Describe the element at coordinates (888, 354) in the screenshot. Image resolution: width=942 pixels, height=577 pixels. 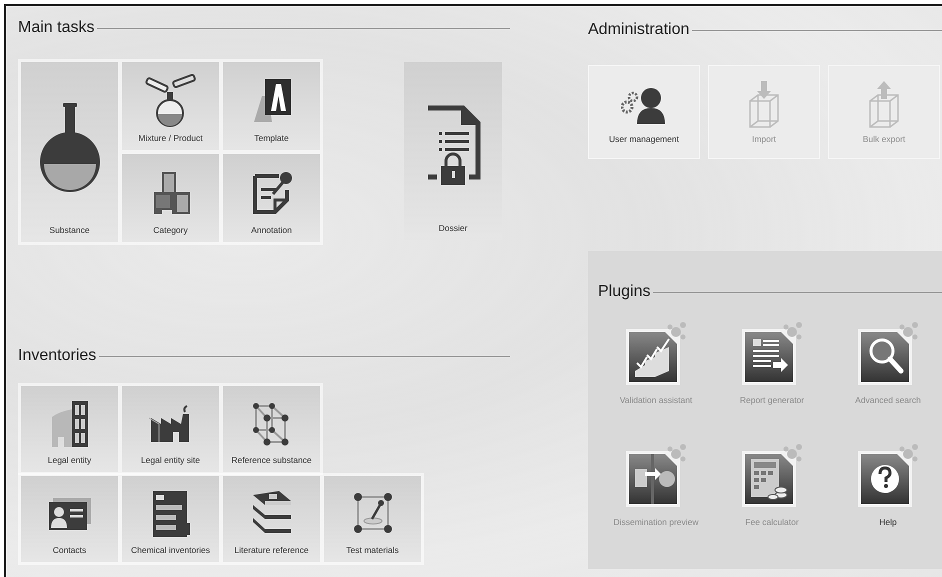
I see `search-icon` at that location.